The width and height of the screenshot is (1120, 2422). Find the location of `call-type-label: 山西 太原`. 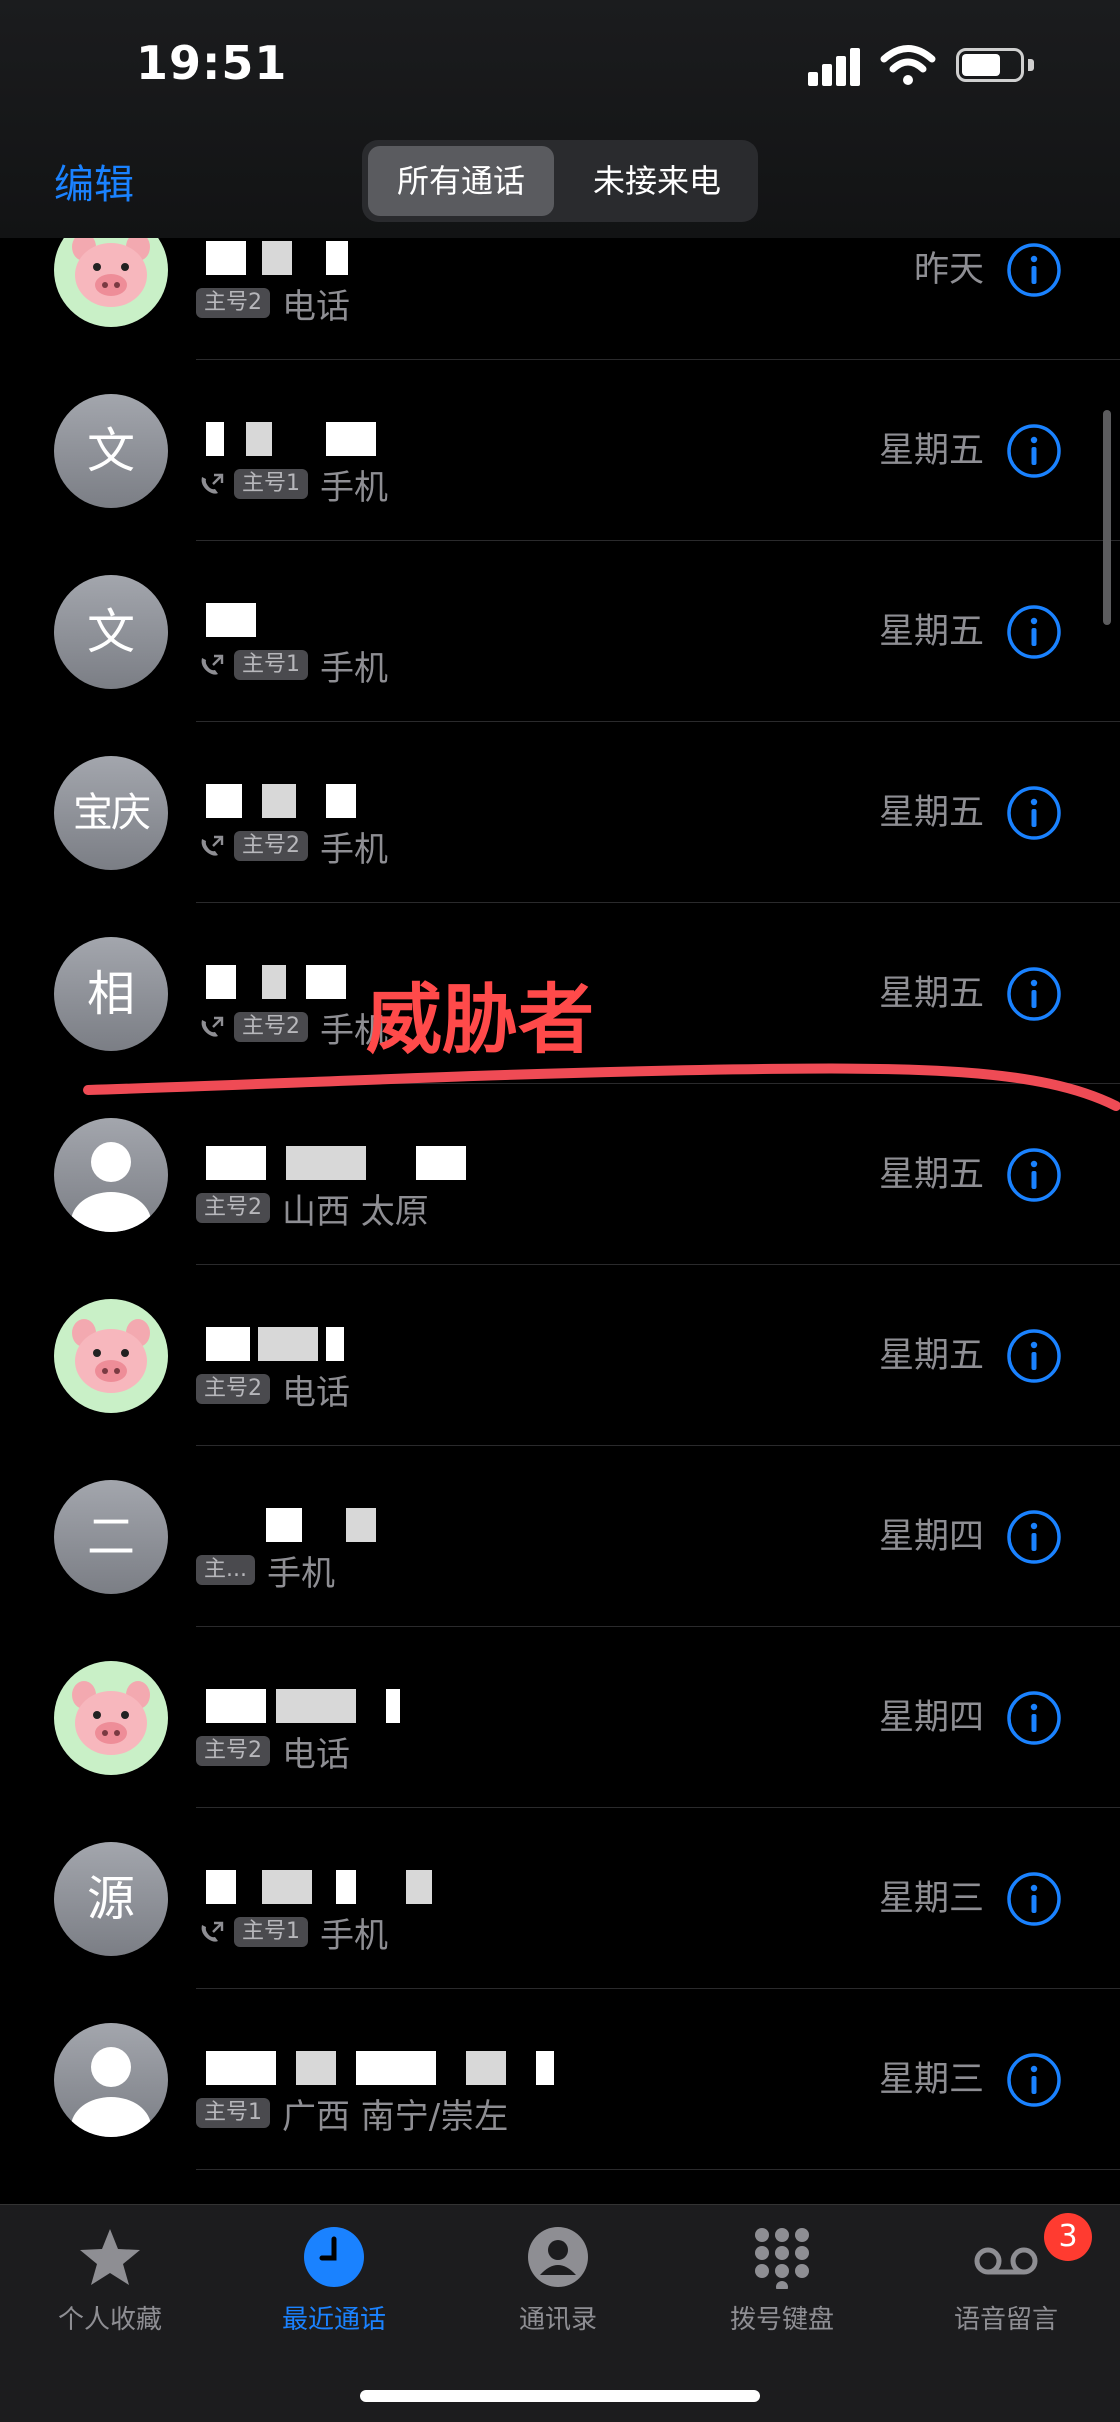

call-type-label: 山西 太原 is located at coordinates (355, 1211).